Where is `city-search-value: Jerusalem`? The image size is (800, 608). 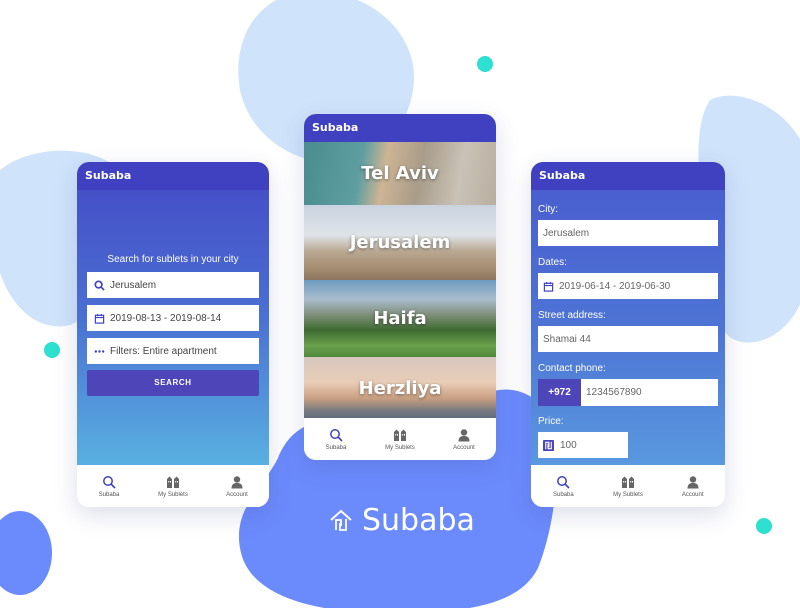 city-search-value: Jerusalem is located at coordinates (133, 285).